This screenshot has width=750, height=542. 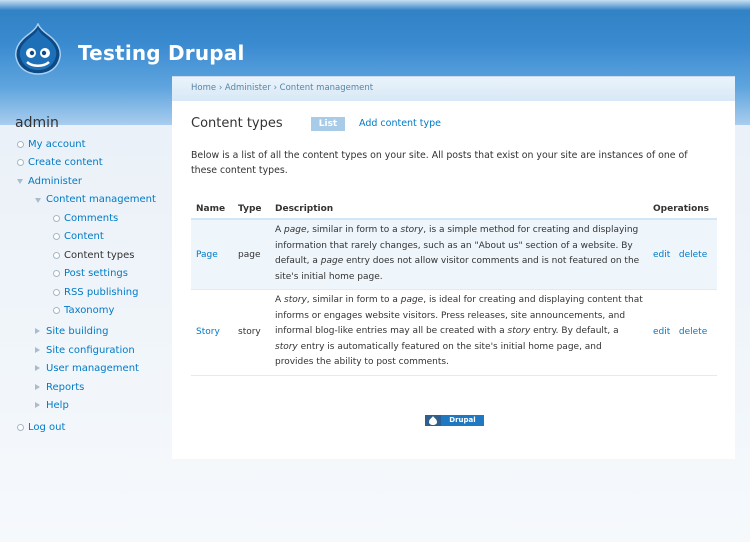 What do you see at coordinates (38, 49) in the screenshot?
I see `drupal-logo-icon` at bounding box center [38, 49].